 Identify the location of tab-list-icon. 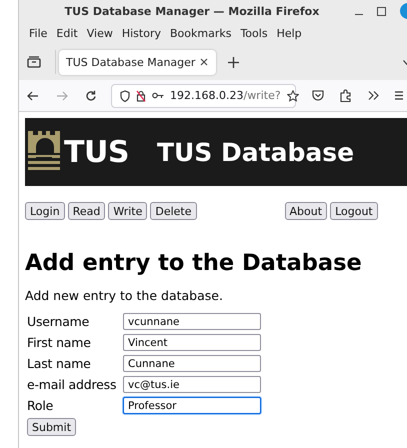
(34, 62).